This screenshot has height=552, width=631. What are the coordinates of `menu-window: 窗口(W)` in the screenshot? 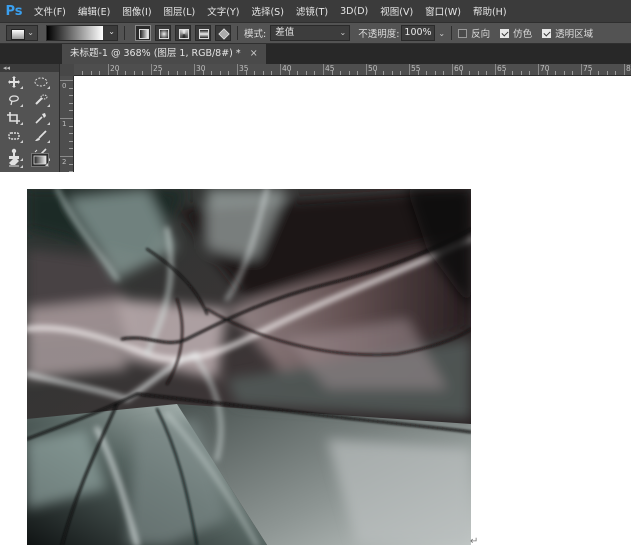 It's located at (443, 11).